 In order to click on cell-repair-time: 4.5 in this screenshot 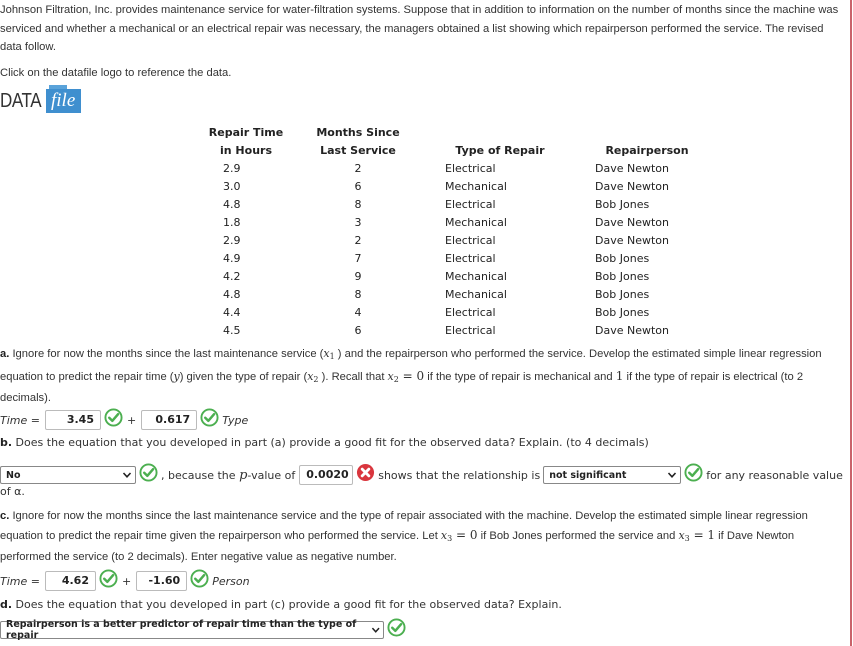, I will do `click(232, 330)`.